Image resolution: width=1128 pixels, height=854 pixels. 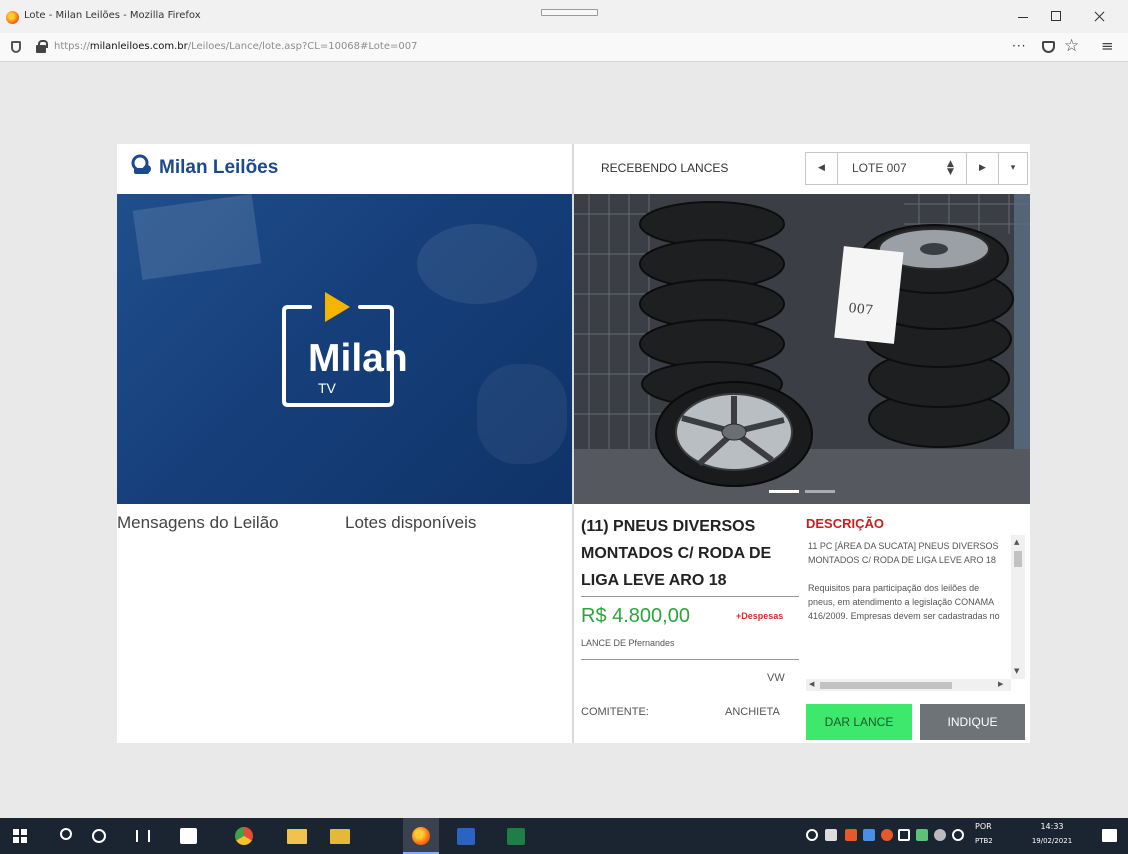 What do you see at coordinates (925, 616) in the screenshot?
I see `description-paragraph: Empresas devem ser cadastradas no` at bounding box center [925, 616].